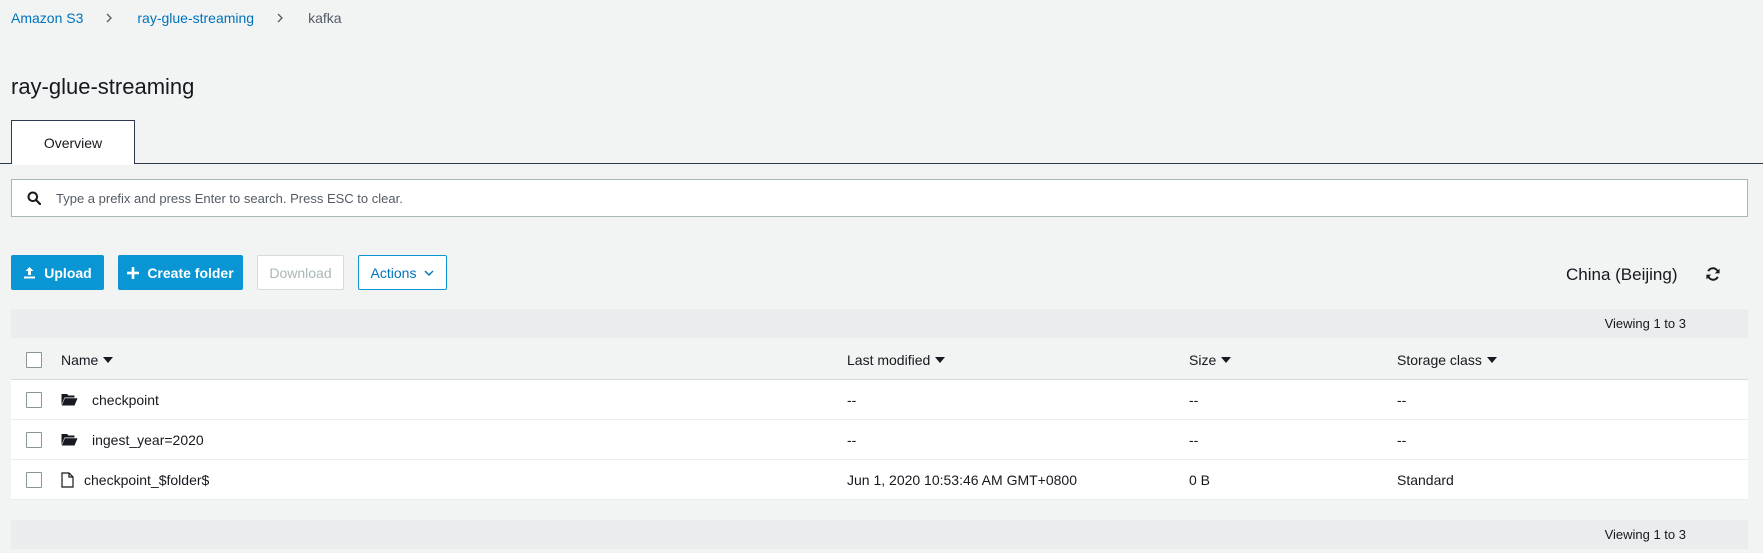  Describe the element at coordinates (889, 359) in the screenshot. I see `column-header-last-modified-label: Last modified` at that location.